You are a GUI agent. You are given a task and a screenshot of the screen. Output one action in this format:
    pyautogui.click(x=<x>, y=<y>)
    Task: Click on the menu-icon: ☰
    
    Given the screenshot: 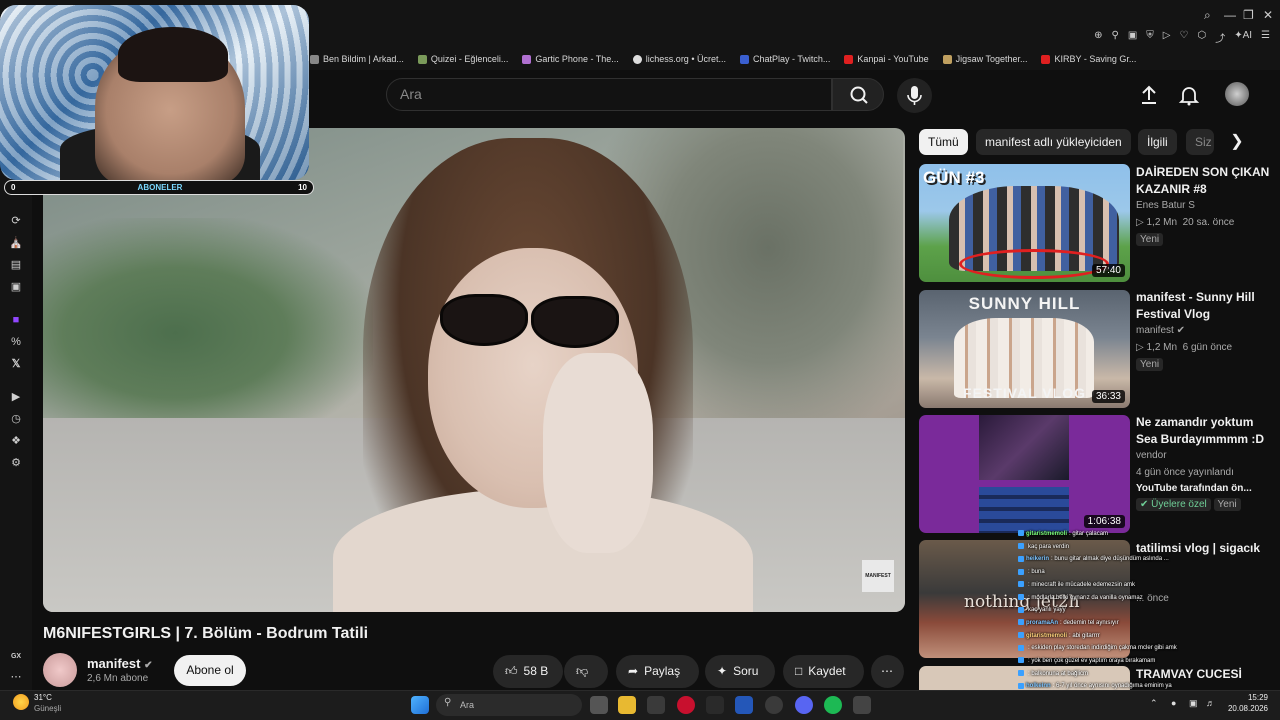 What is the action you would take?
    pyautogui.click(x=1265, y=37)
    